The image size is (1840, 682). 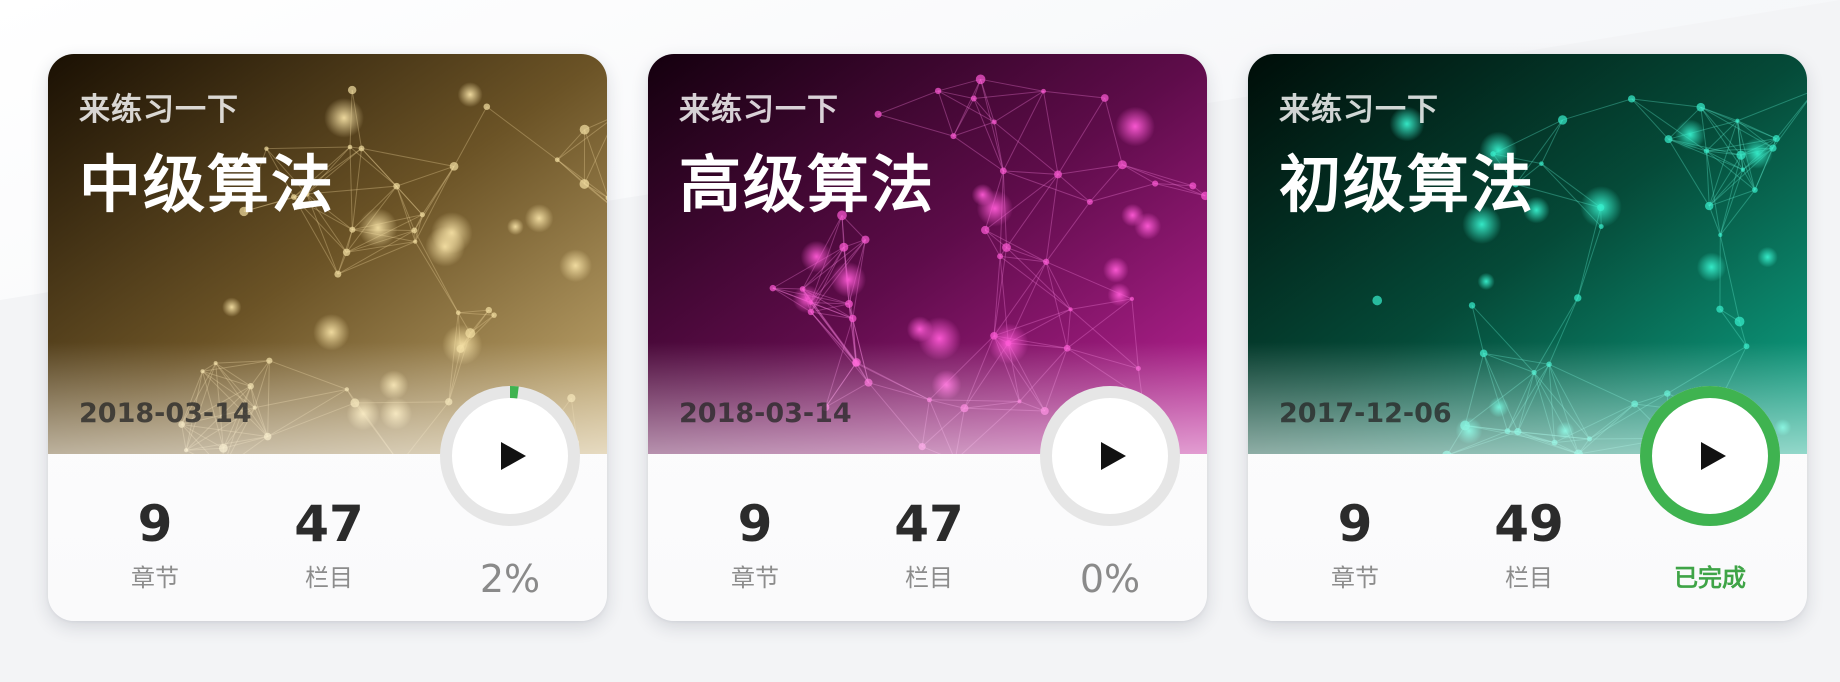 What do you see at coordinates (207, 184) in the screenshot?
I see `card-title: 中级算法` at bounding box center [207, 184].